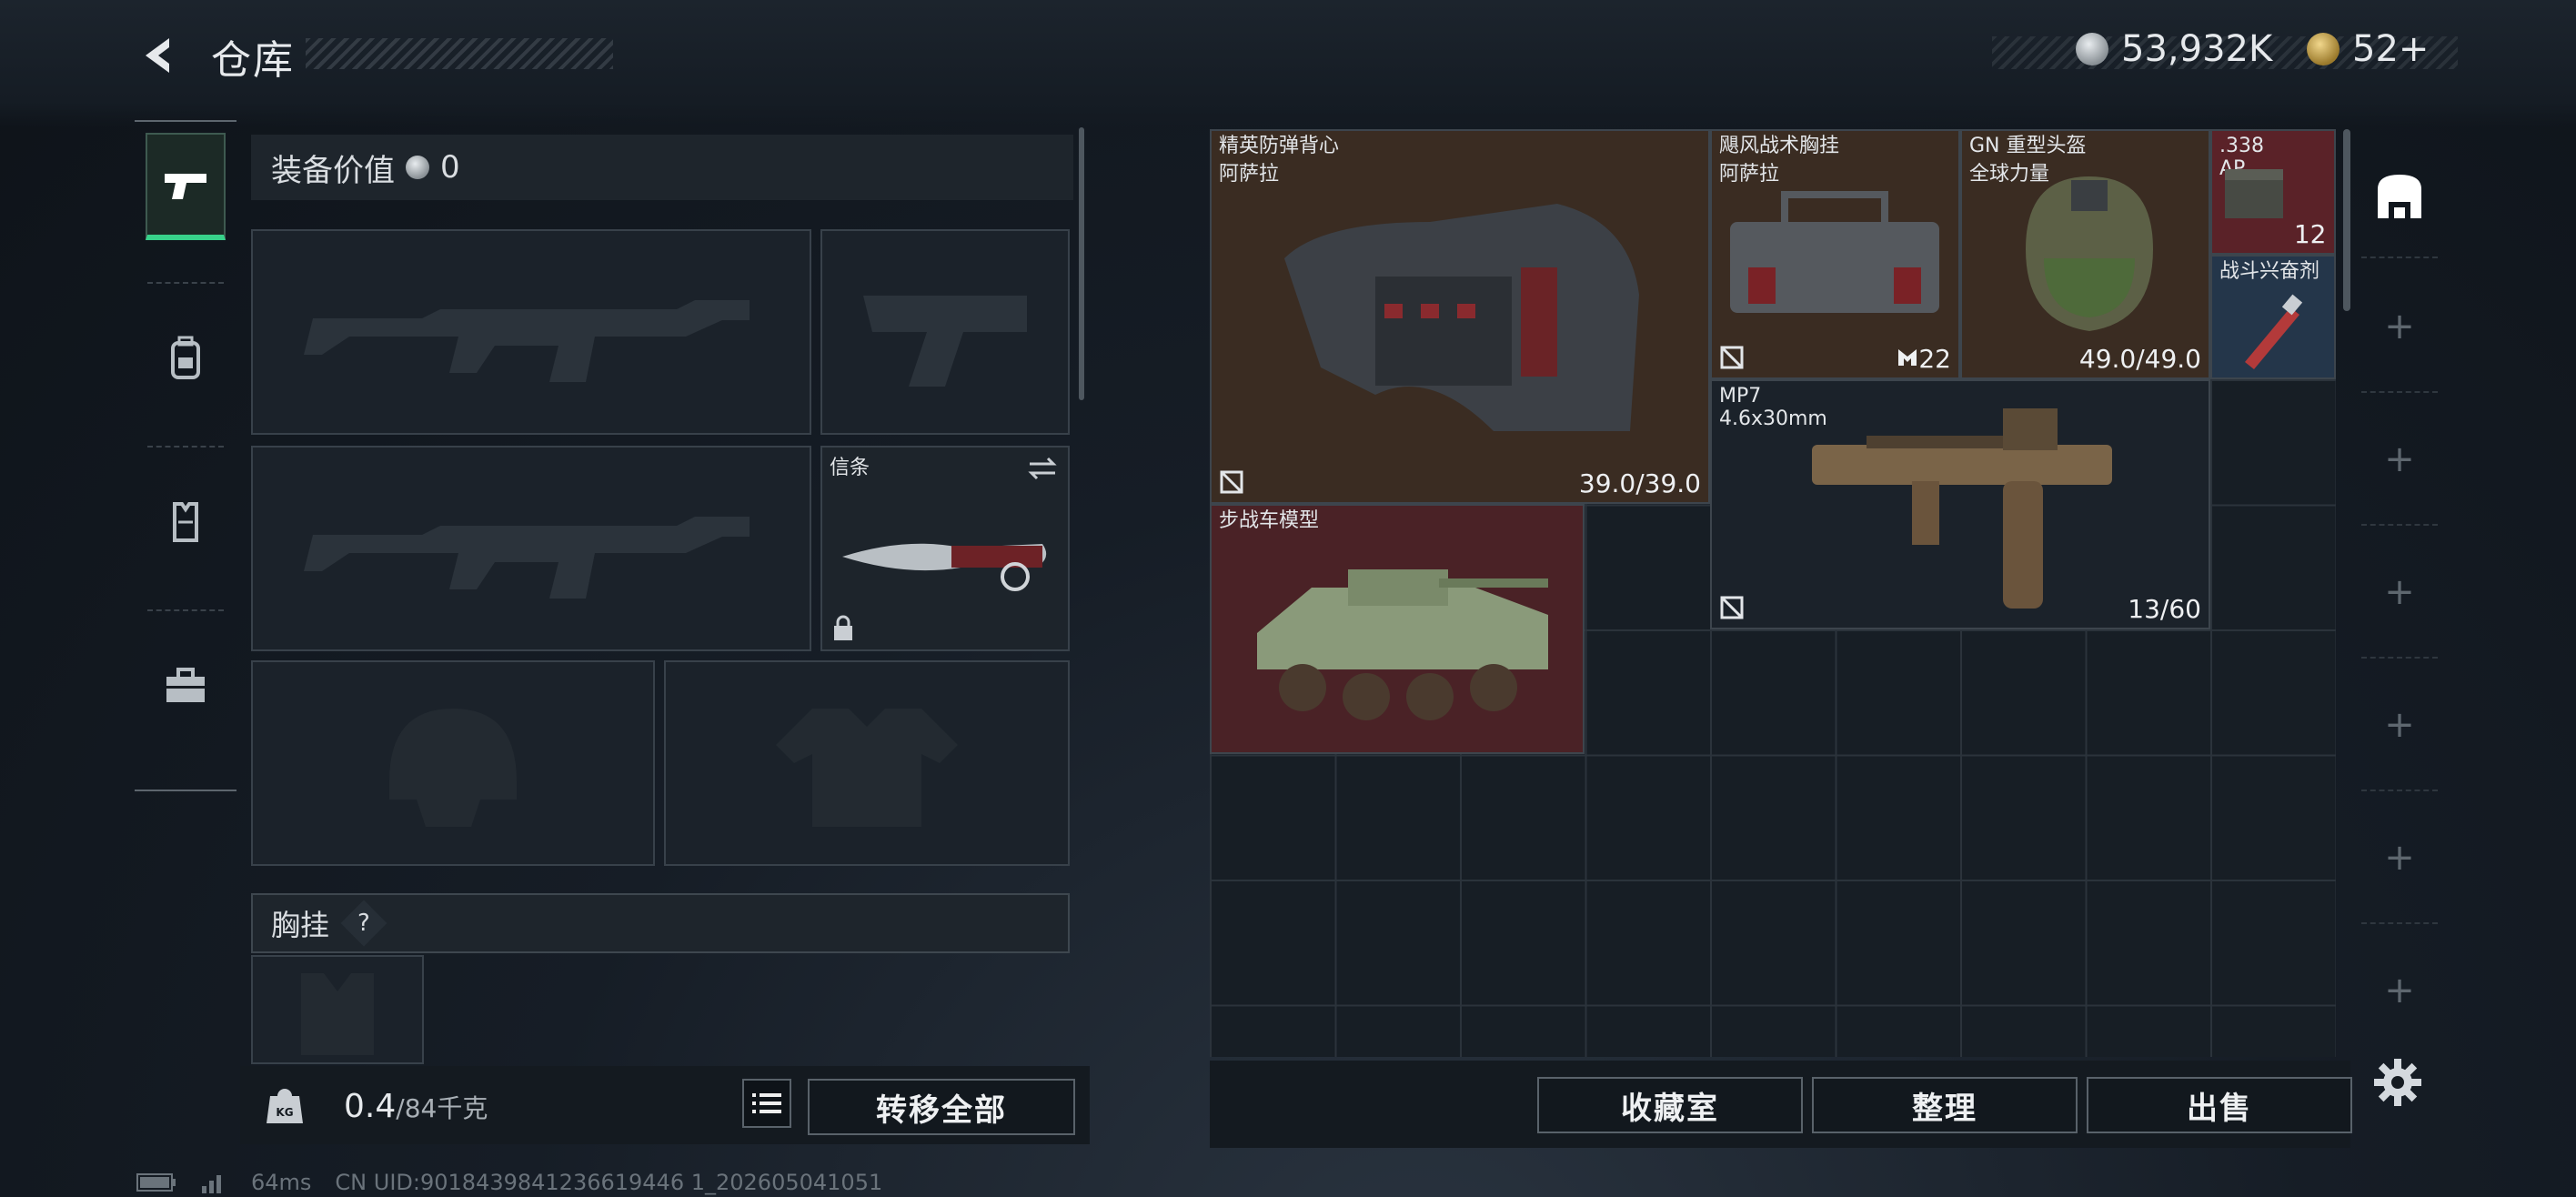 The width and height of the screenshot is (2576, 1197). I want to click on storage-item-helmet: GN 重型头盔 全球力量 49.0/49.0, so click(2085, 254).